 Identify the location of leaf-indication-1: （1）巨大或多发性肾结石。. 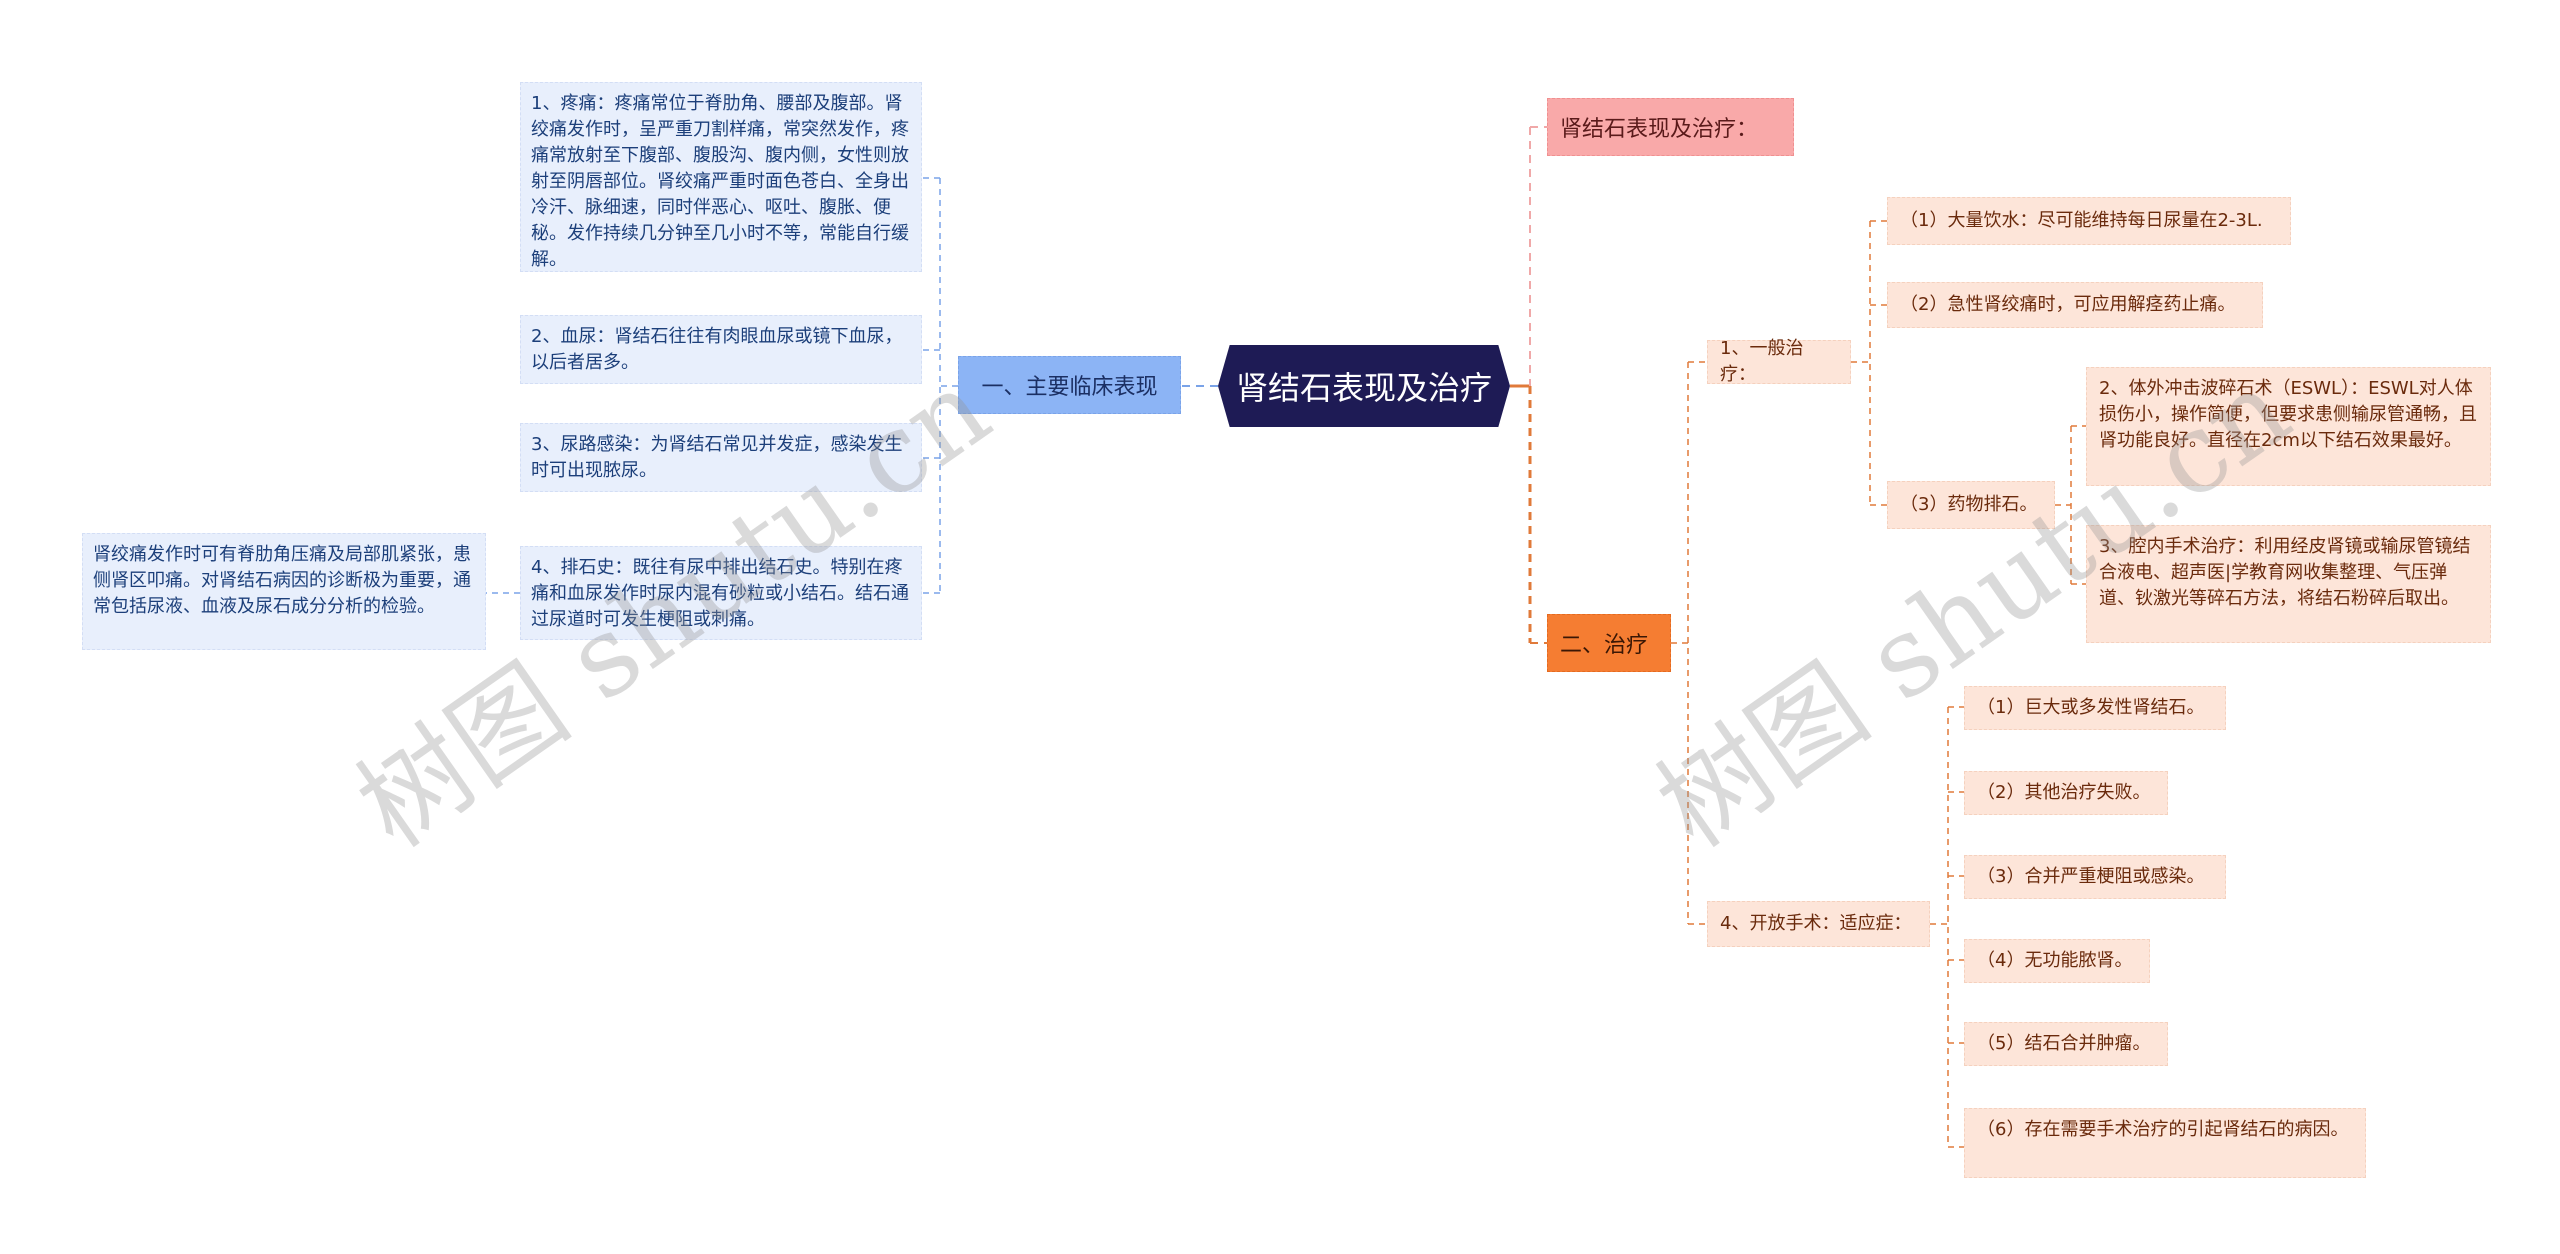
(2095, 708).